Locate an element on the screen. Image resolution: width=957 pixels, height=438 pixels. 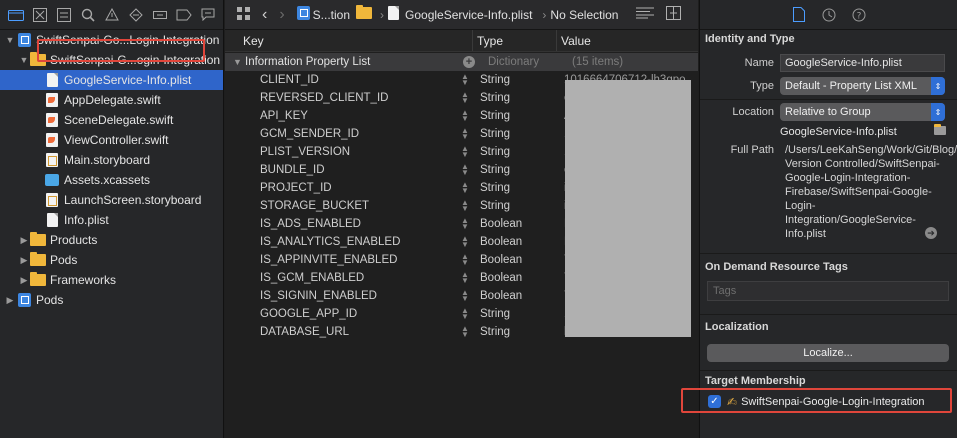
tree-item-launchscreen: LaunchScreen.storyboard is located at coordinates (111, 200).